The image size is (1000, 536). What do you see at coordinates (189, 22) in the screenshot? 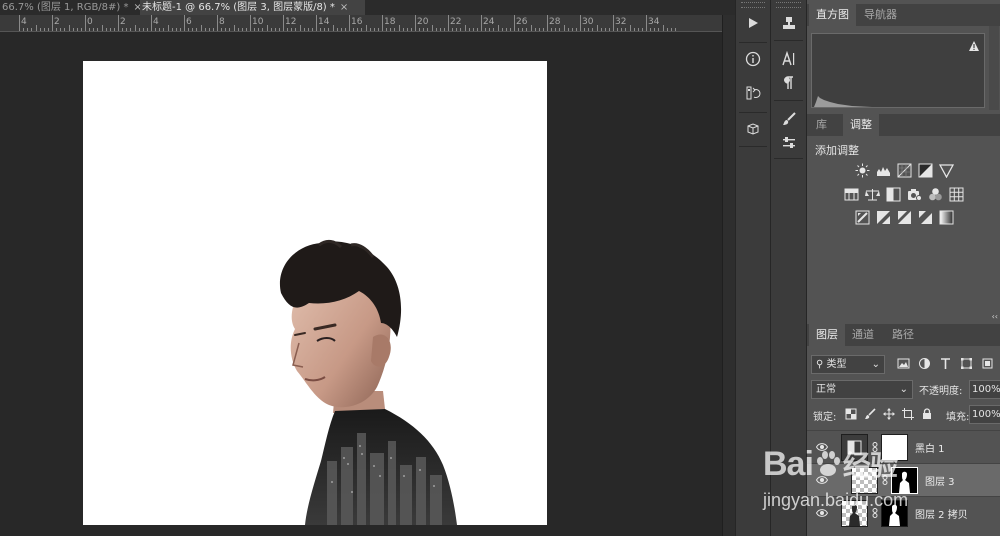
I see `ruler-label: 6` at bounding box center [189, 22].